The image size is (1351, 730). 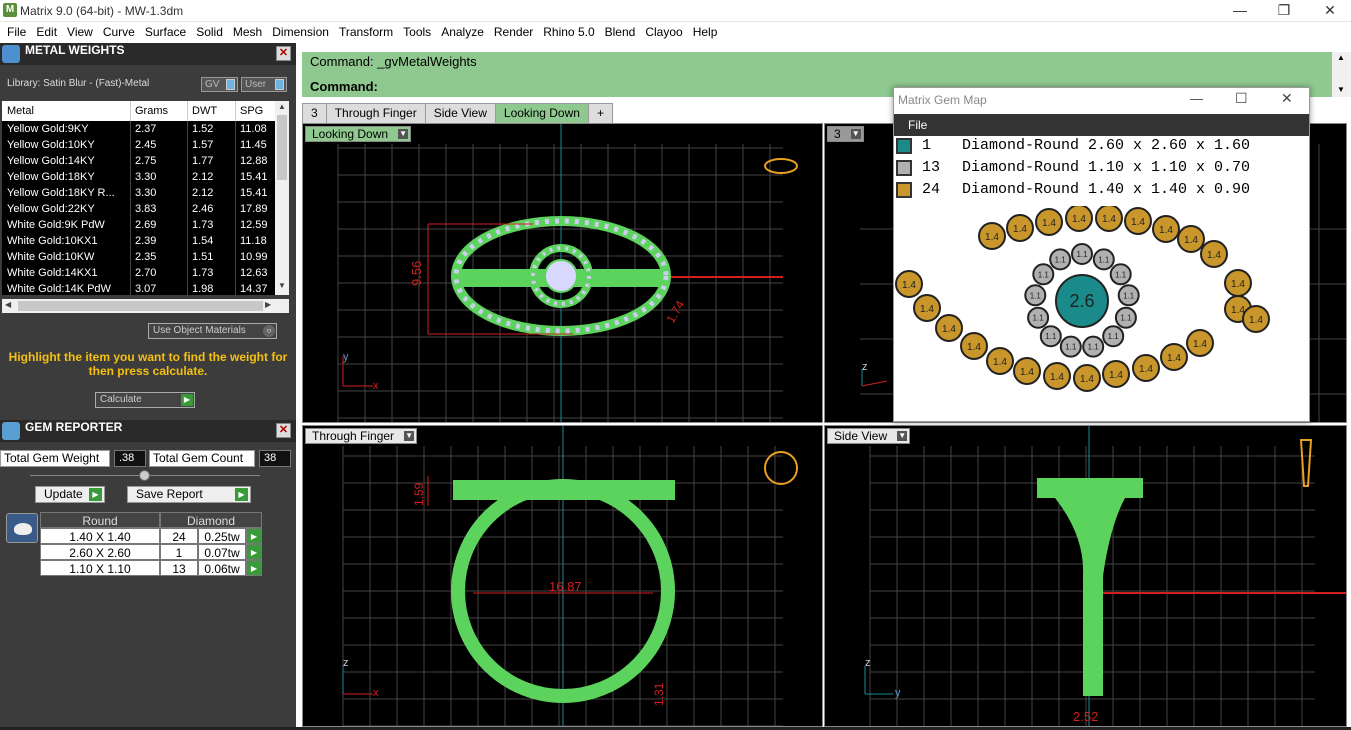 I want to click on gem-map-menu-file: File, so click(x=1101, y=125).